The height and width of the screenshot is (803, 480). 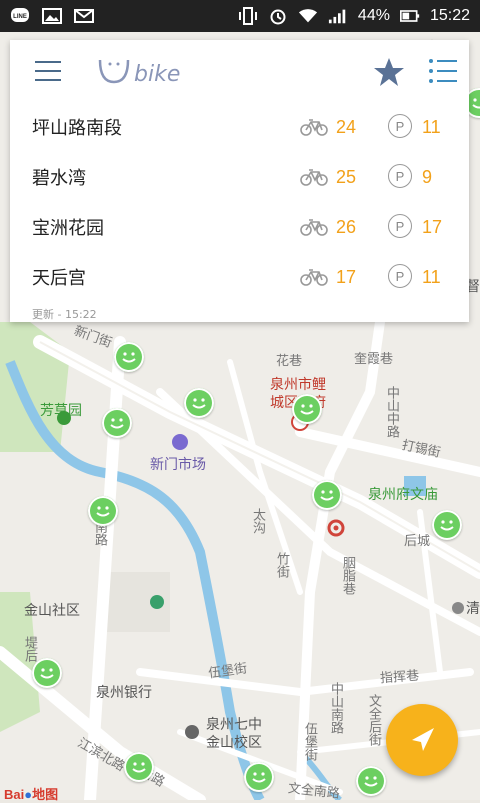 I want to click on map-label-tailu: 太沟, so click(x=257, y=521).